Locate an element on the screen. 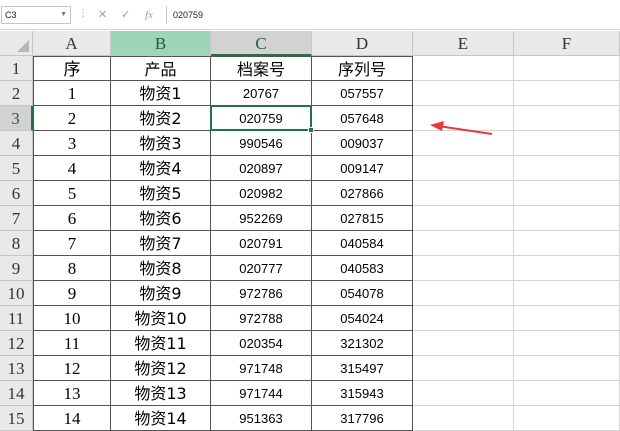 The image size is (620, 431). chevron-down-icon: ▼ is located at coordinates (63, 15).